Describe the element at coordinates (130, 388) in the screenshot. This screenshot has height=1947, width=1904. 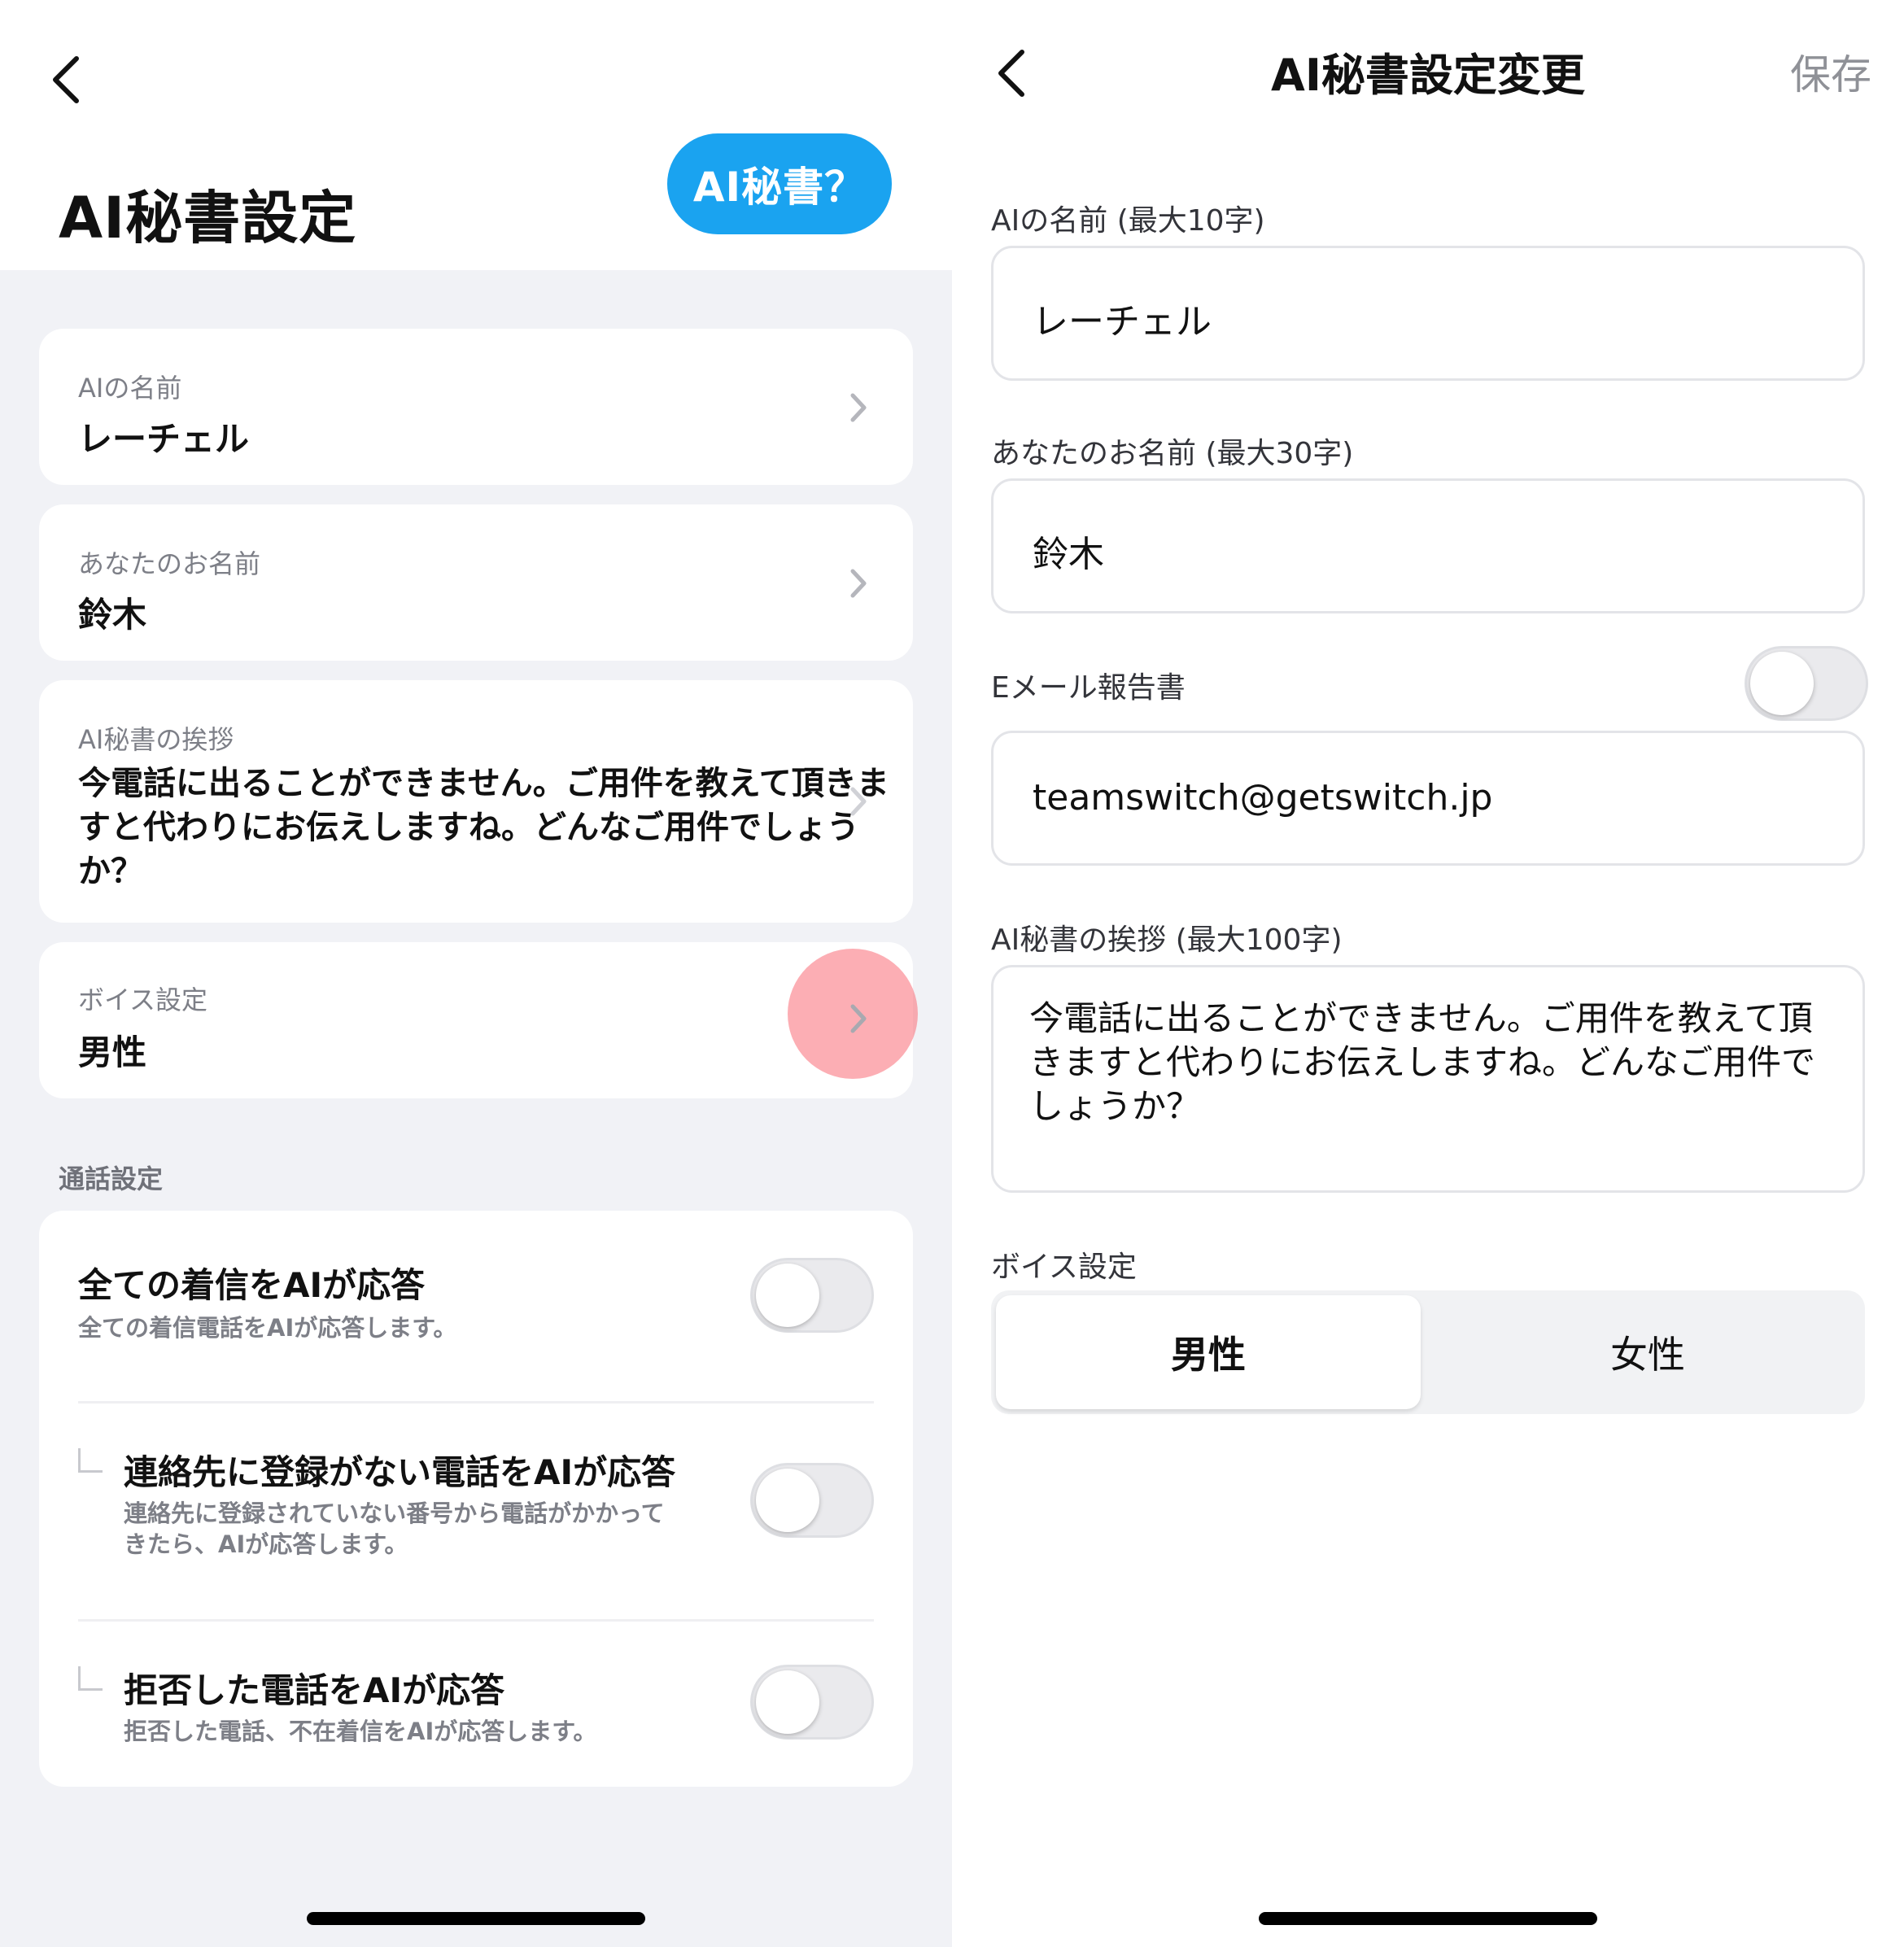
I see `ai-name-label: AIの名前` at that location.